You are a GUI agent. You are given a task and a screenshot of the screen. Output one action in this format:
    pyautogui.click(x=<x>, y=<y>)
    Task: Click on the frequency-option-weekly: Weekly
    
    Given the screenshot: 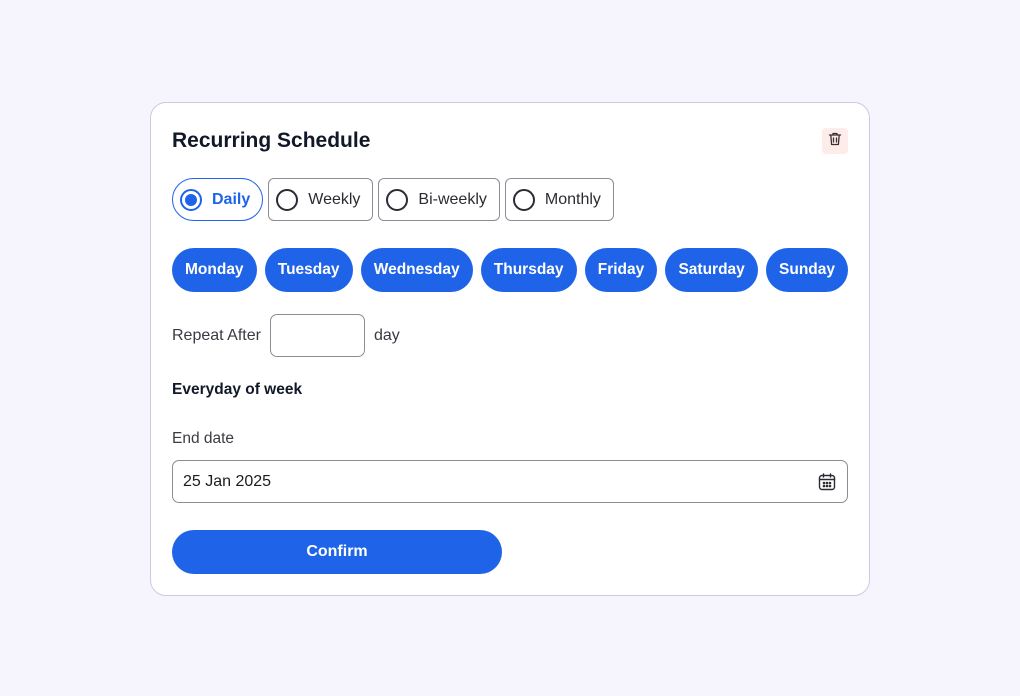 What is the action you would take?
    pyautogui.click(x=321, y=199)
    